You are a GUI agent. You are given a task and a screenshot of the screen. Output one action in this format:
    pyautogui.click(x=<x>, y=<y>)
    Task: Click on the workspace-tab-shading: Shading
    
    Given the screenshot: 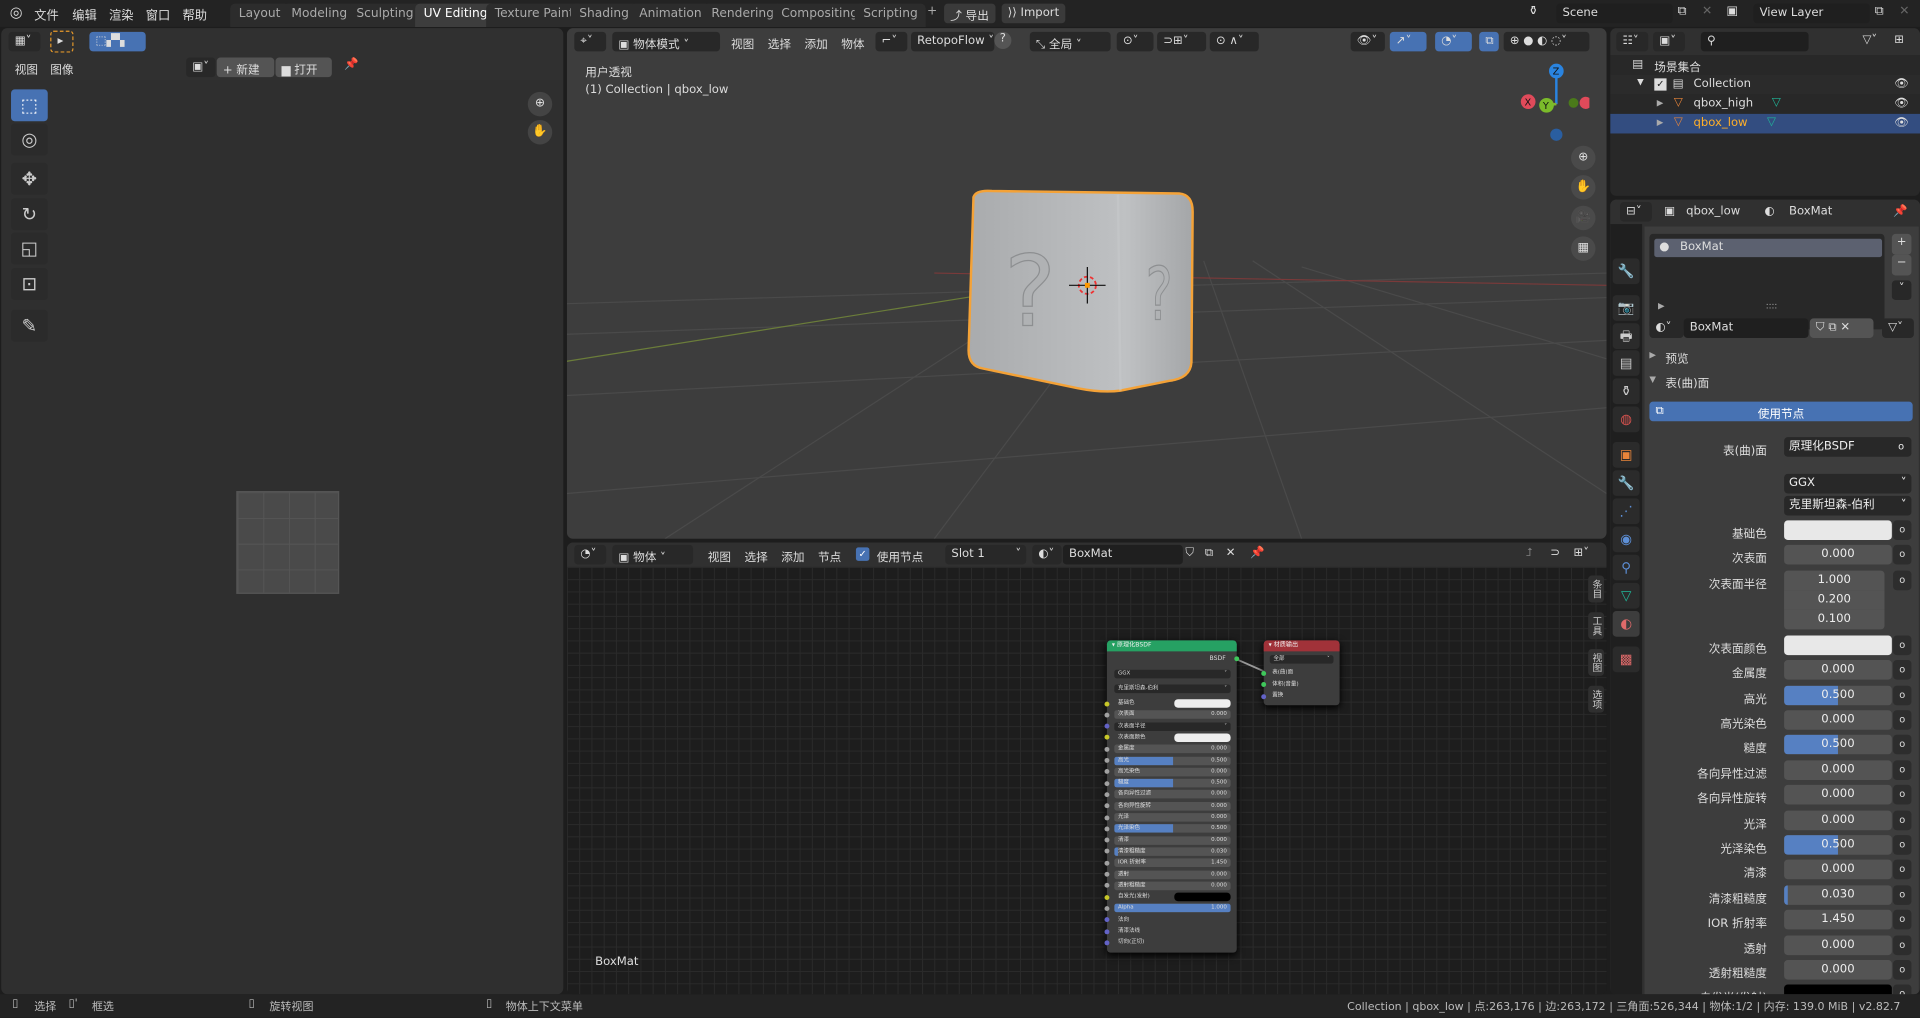 What is the action you would take?
    pyautogui.click(x=604, y=15)
    